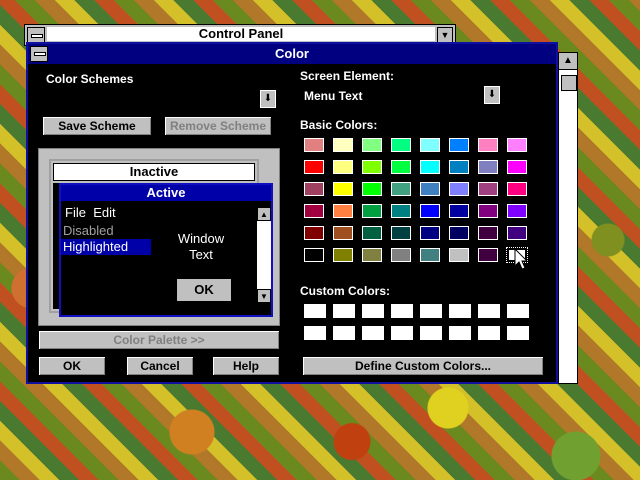  What do you see at coordinates (263, 255) in the screenshot?
I see `preview-scrollbar: ▲ ▼` at bounding box center [263, 255].